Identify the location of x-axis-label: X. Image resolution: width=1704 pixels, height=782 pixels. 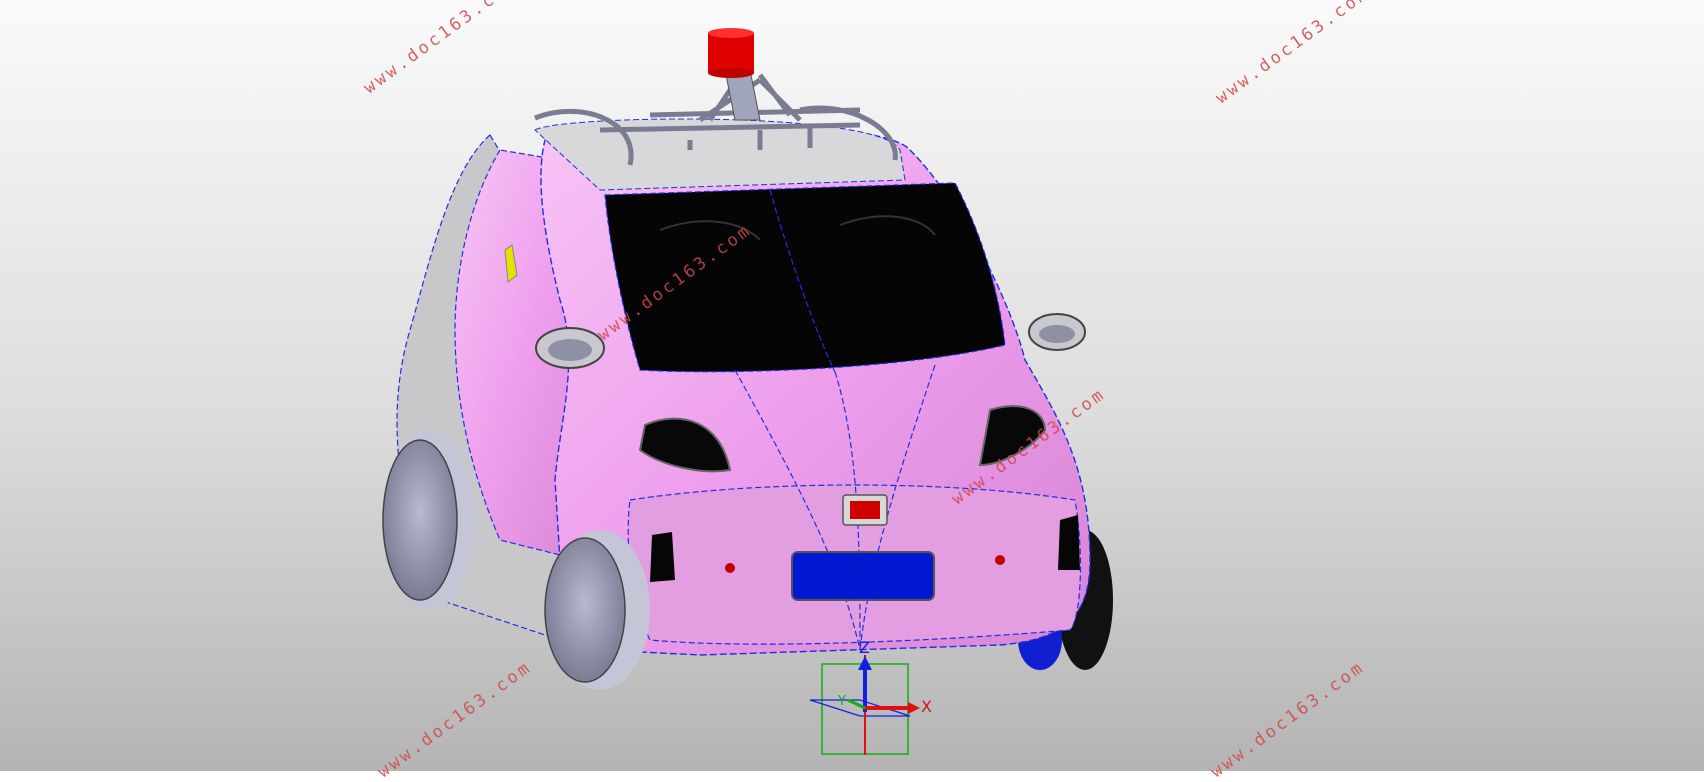
(926, 706).